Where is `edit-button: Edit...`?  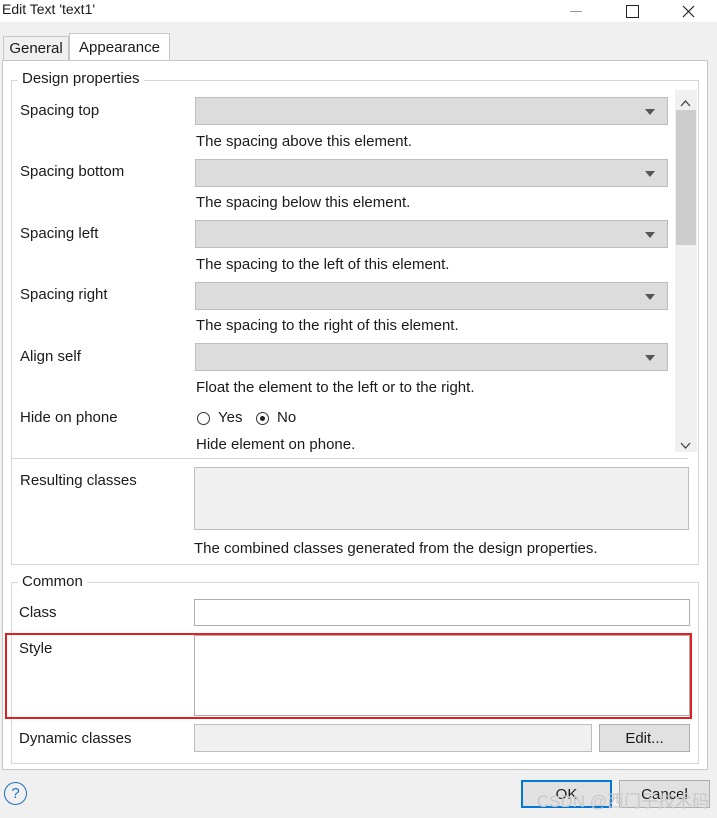 edit-button: Edit... is located at coordinates (644, 738).